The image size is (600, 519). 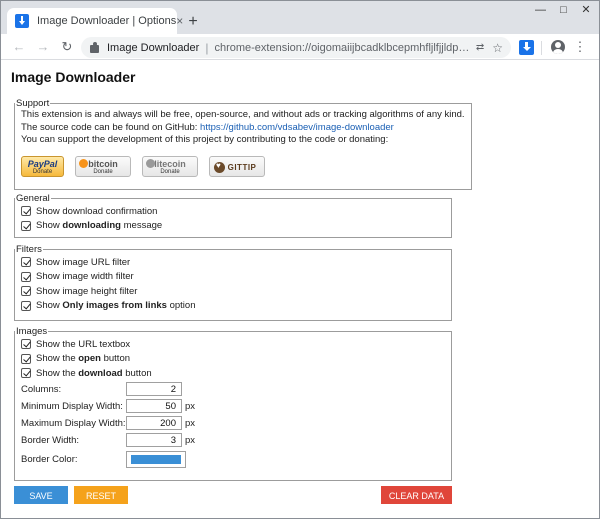 I want to click on option-show-url-textbox: Show the URL textbox, so click(x=233, y=344).